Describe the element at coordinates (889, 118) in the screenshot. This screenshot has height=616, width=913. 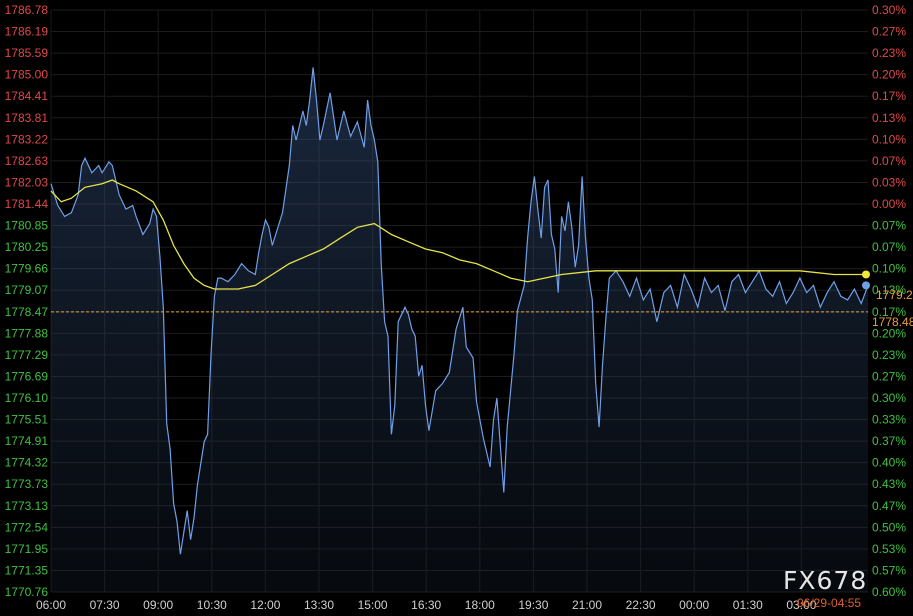
I see `y-tick-label-right: 0.13%` at that location.